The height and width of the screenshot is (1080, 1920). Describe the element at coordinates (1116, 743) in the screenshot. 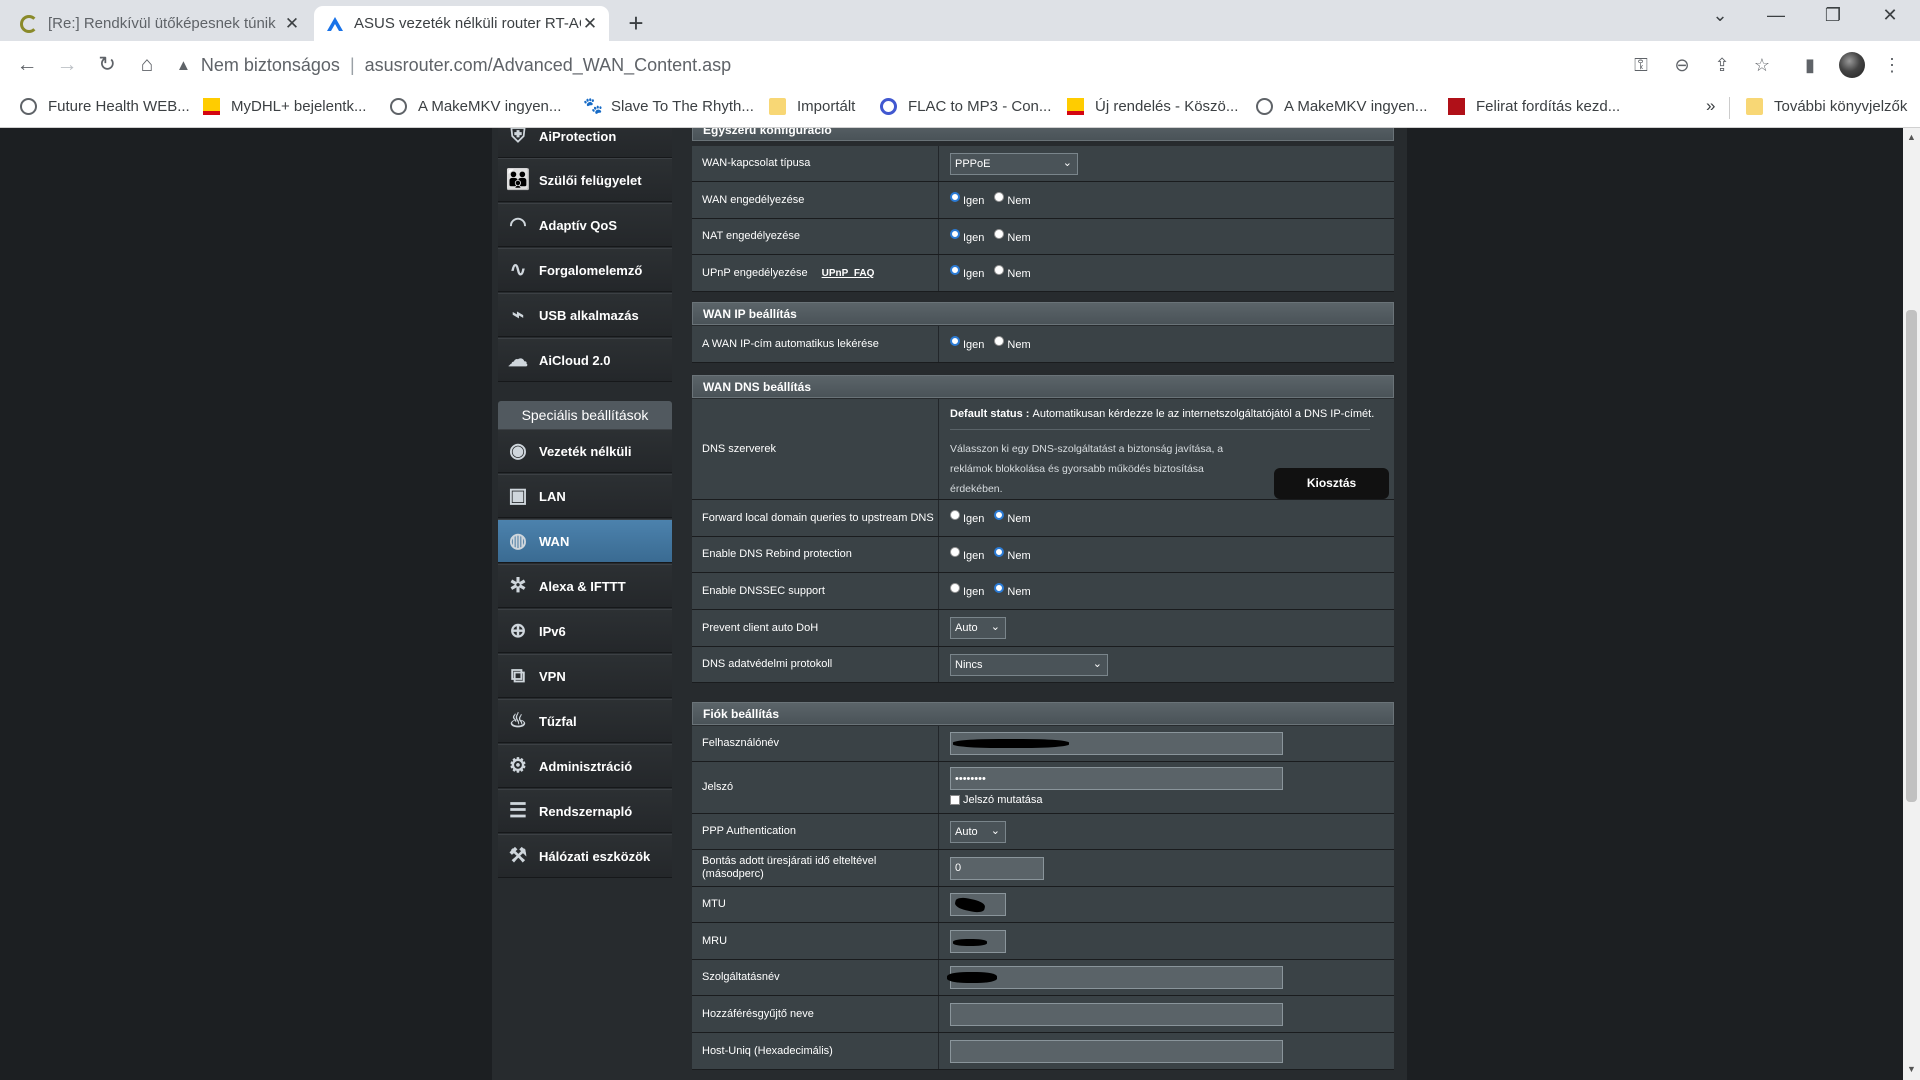

I see `username-input` at that location.